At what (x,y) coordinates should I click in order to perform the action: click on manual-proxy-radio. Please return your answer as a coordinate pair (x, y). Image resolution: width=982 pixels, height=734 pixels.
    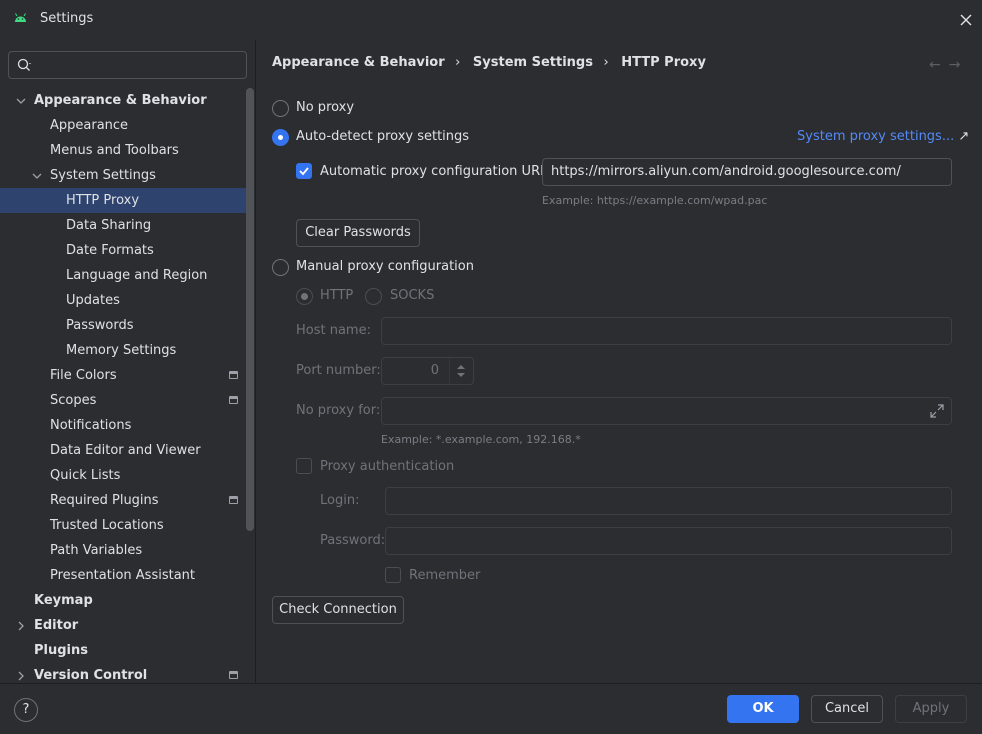
    Looking at the image, I should click on (280, 267).